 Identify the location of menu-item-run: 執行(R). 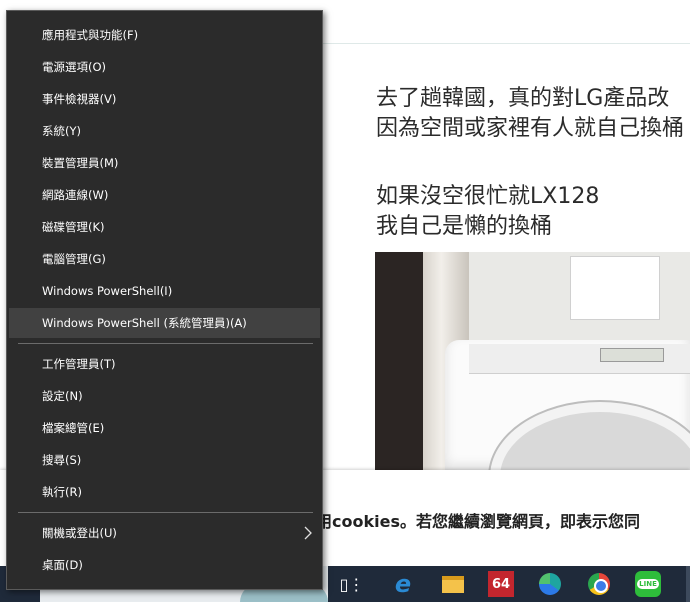
(164, 492).